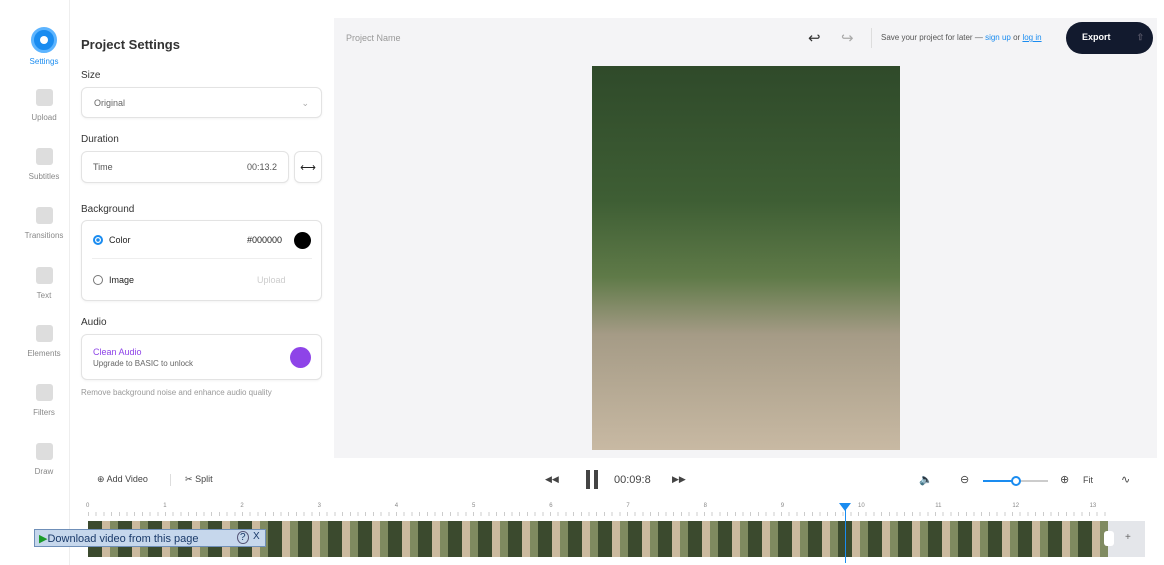 Image resolution: width=1164 pixels, height=565 pixels. Describe the element at coordinates (628, 506) in the screenshot. I see `timeline-tick-label: 7` at that location.